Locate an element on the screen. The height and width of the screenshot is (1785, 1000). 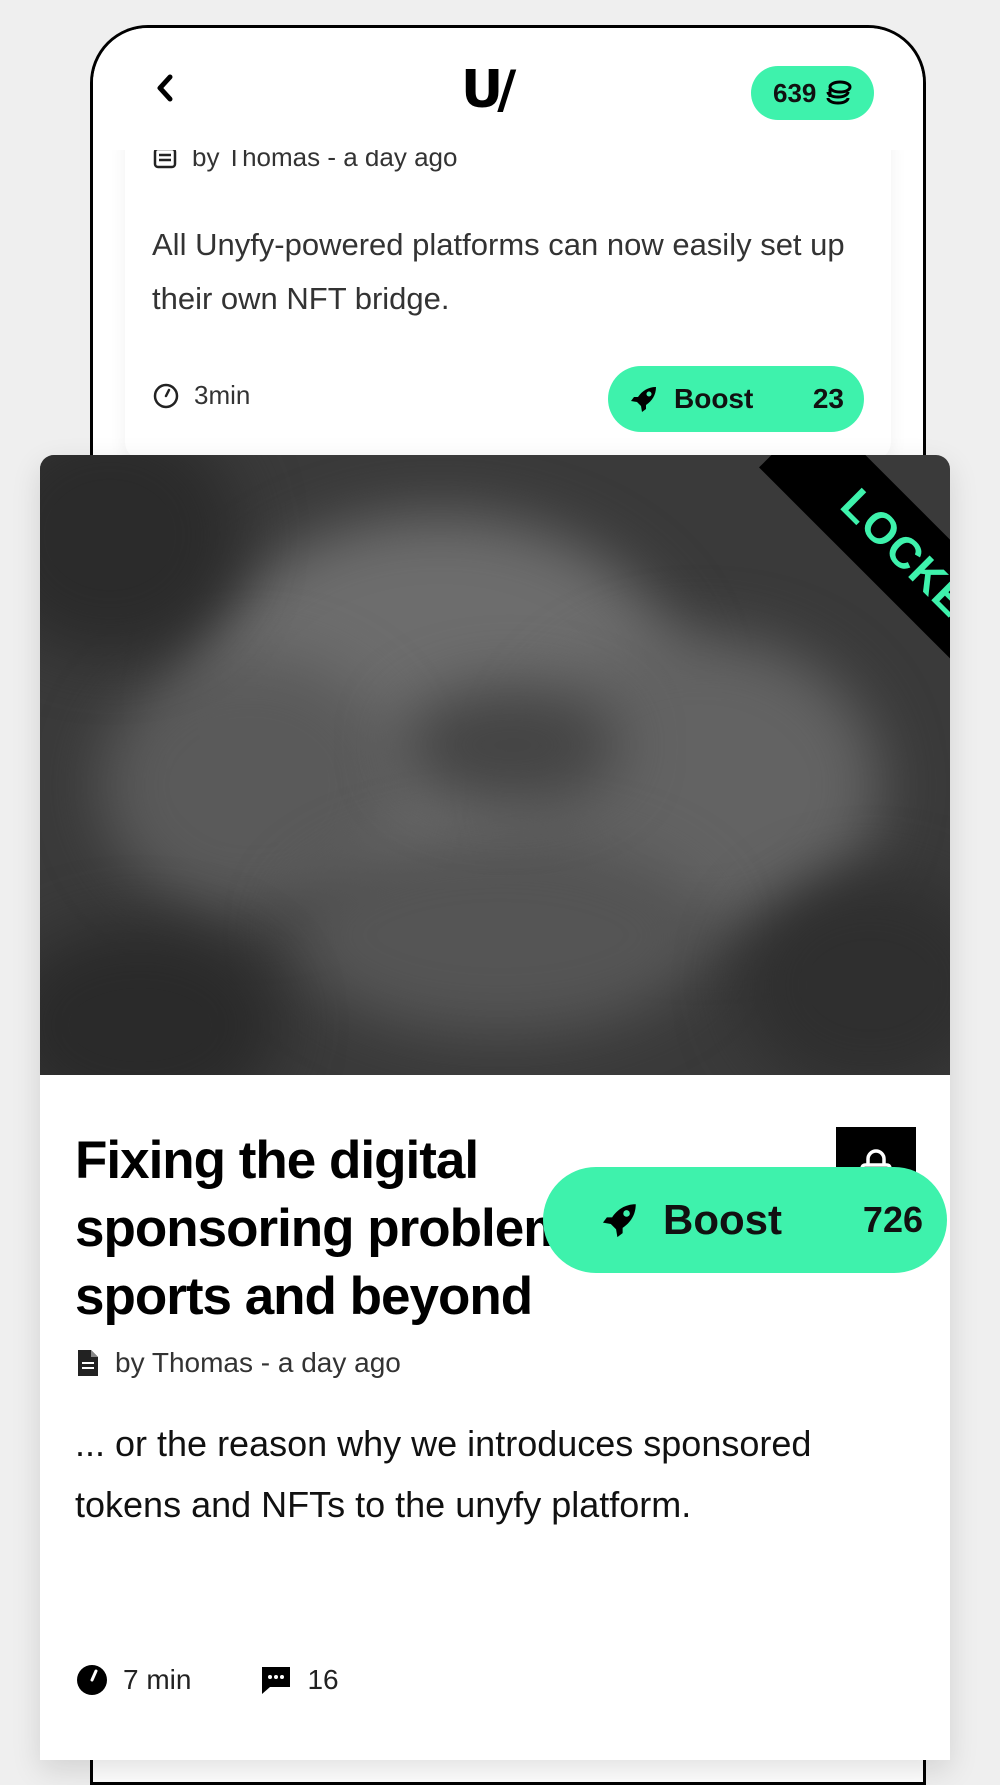
read-time-value: 3min is located at coordinates (222, 395).